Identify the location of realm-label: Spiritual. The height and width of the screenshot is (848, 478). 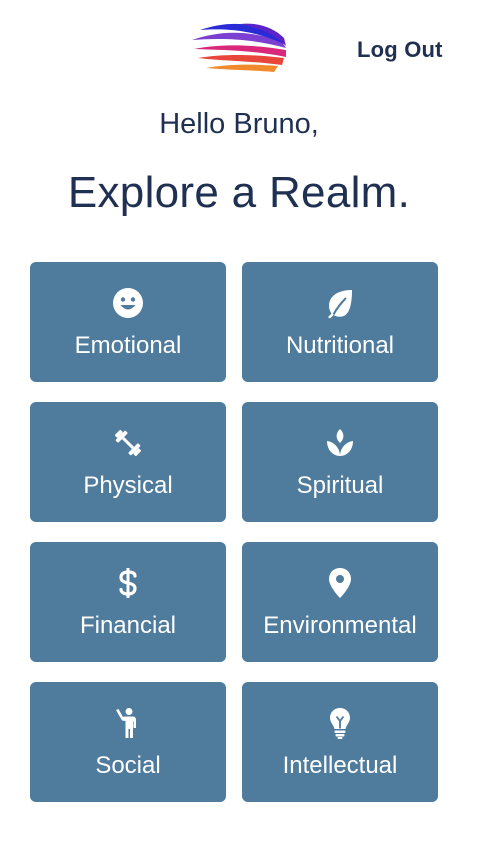
(340, 485).